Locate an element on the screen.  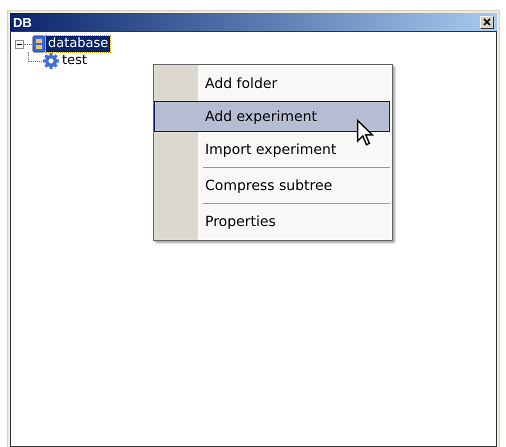
menu-item: Properties is located at coordinates (272, 221).